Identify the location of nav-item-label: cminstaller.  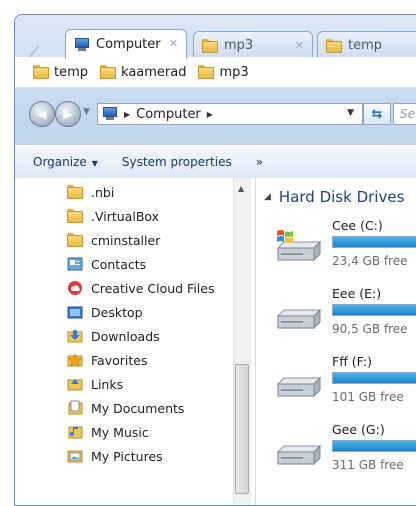
(126, 240).